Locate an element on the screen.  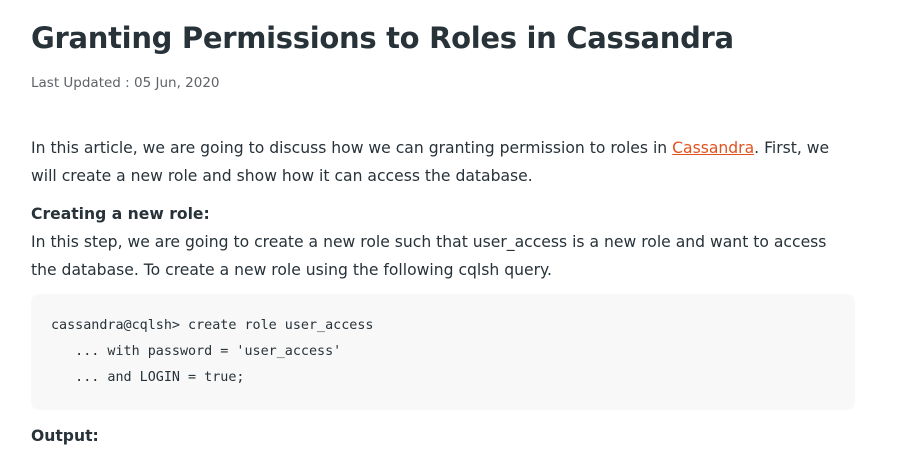
cassandra-link: Cassandra is located at coordinates (713, 148).